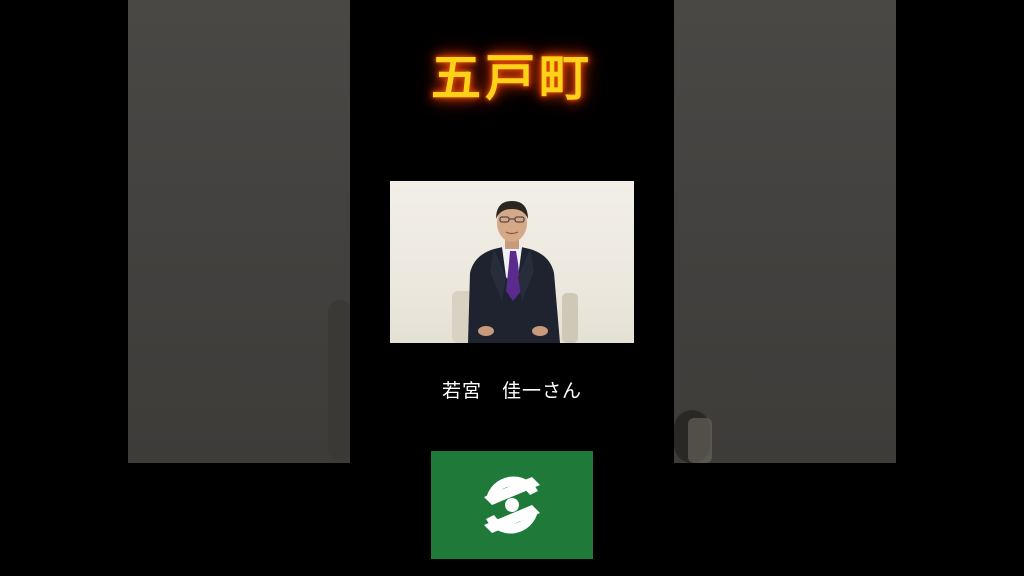  I want to click on person-name-caption: 若宮 佳一さん, so click(511, 391).